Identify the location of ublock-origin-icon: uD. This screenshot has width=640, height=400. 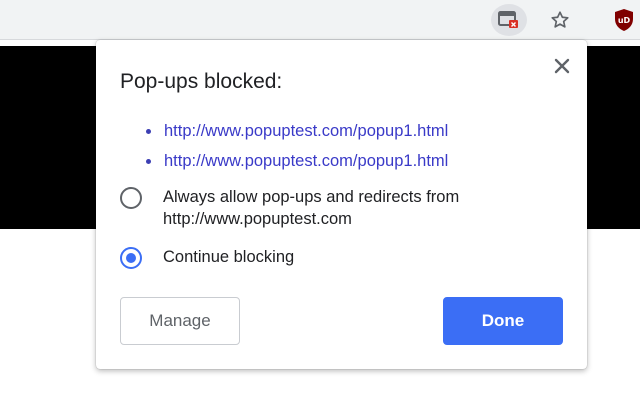
(624, 20).